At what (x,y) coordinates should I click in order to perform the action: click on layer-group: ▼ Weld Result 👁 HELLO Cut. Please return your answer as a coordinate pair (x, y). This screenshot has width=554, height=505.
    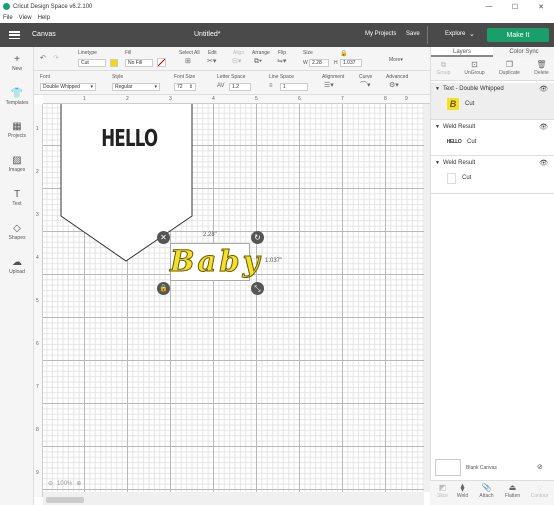
    Looking at the image, I should click on (492, 138).